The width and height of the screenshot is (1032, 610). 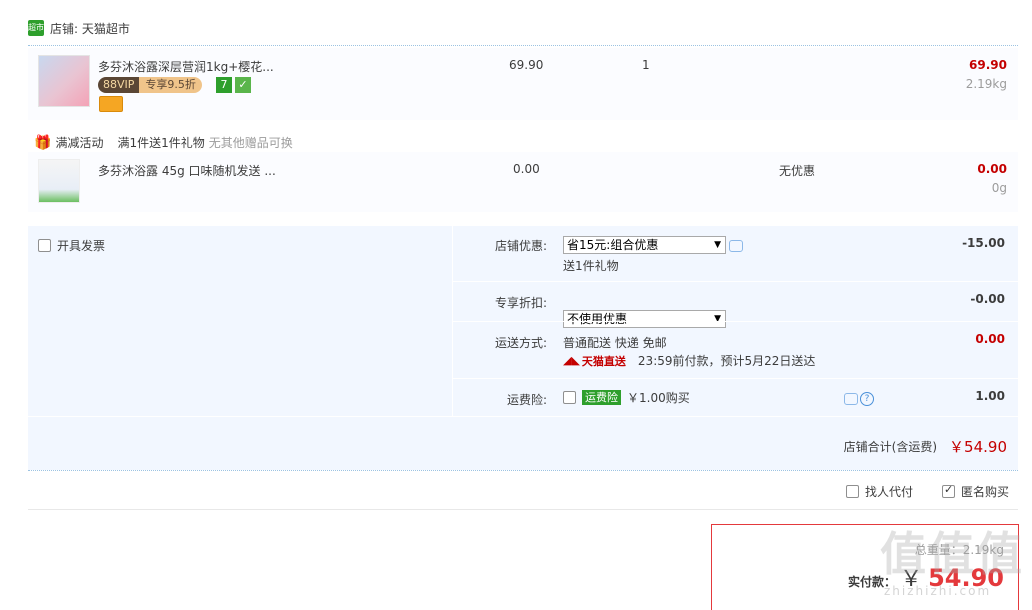 What do you see at coordinates (527, 400) in the screenshot?
I see `insurance-label: 运费险:` at bounding box center [527, 400].